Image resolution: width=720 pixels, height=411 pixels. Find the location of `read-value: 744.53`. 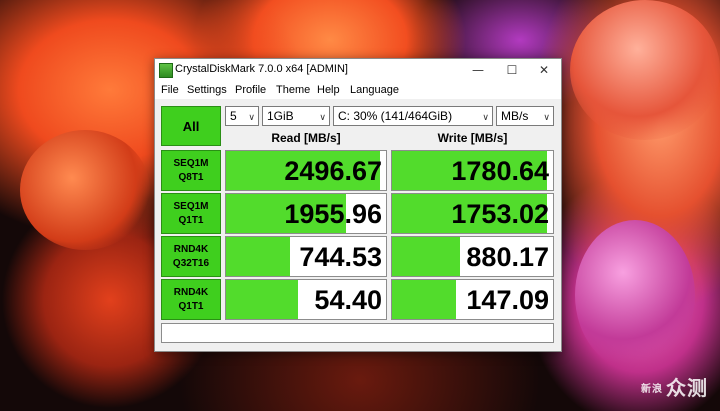

read-value: 744.53 is located at coordinates (340, 257).